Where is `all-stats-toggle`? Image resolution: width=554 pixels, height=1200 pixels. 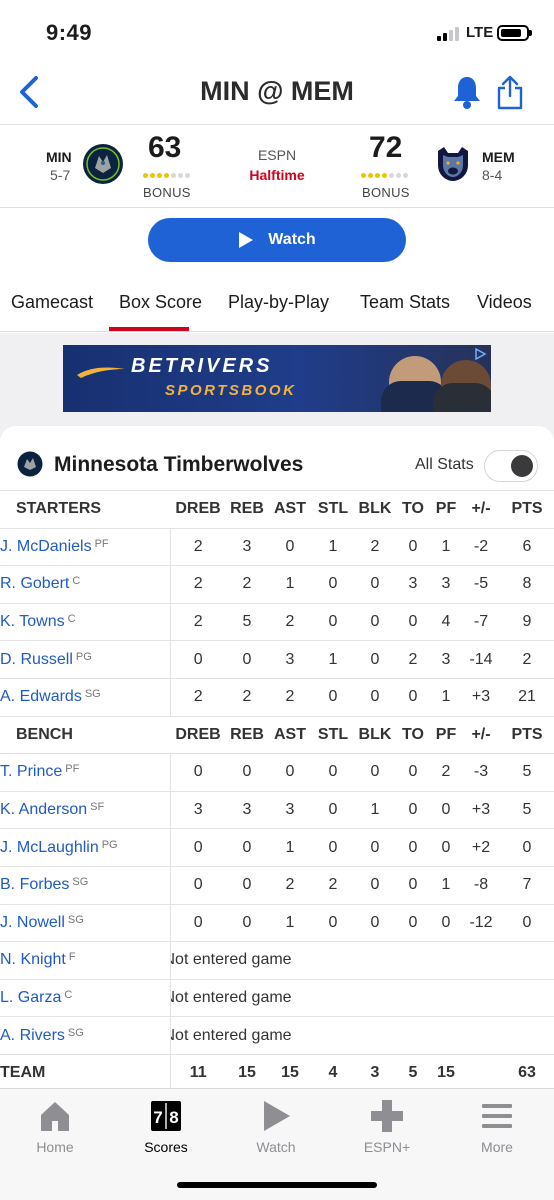
all-stats-toggle is located at coordinates (511, 466).